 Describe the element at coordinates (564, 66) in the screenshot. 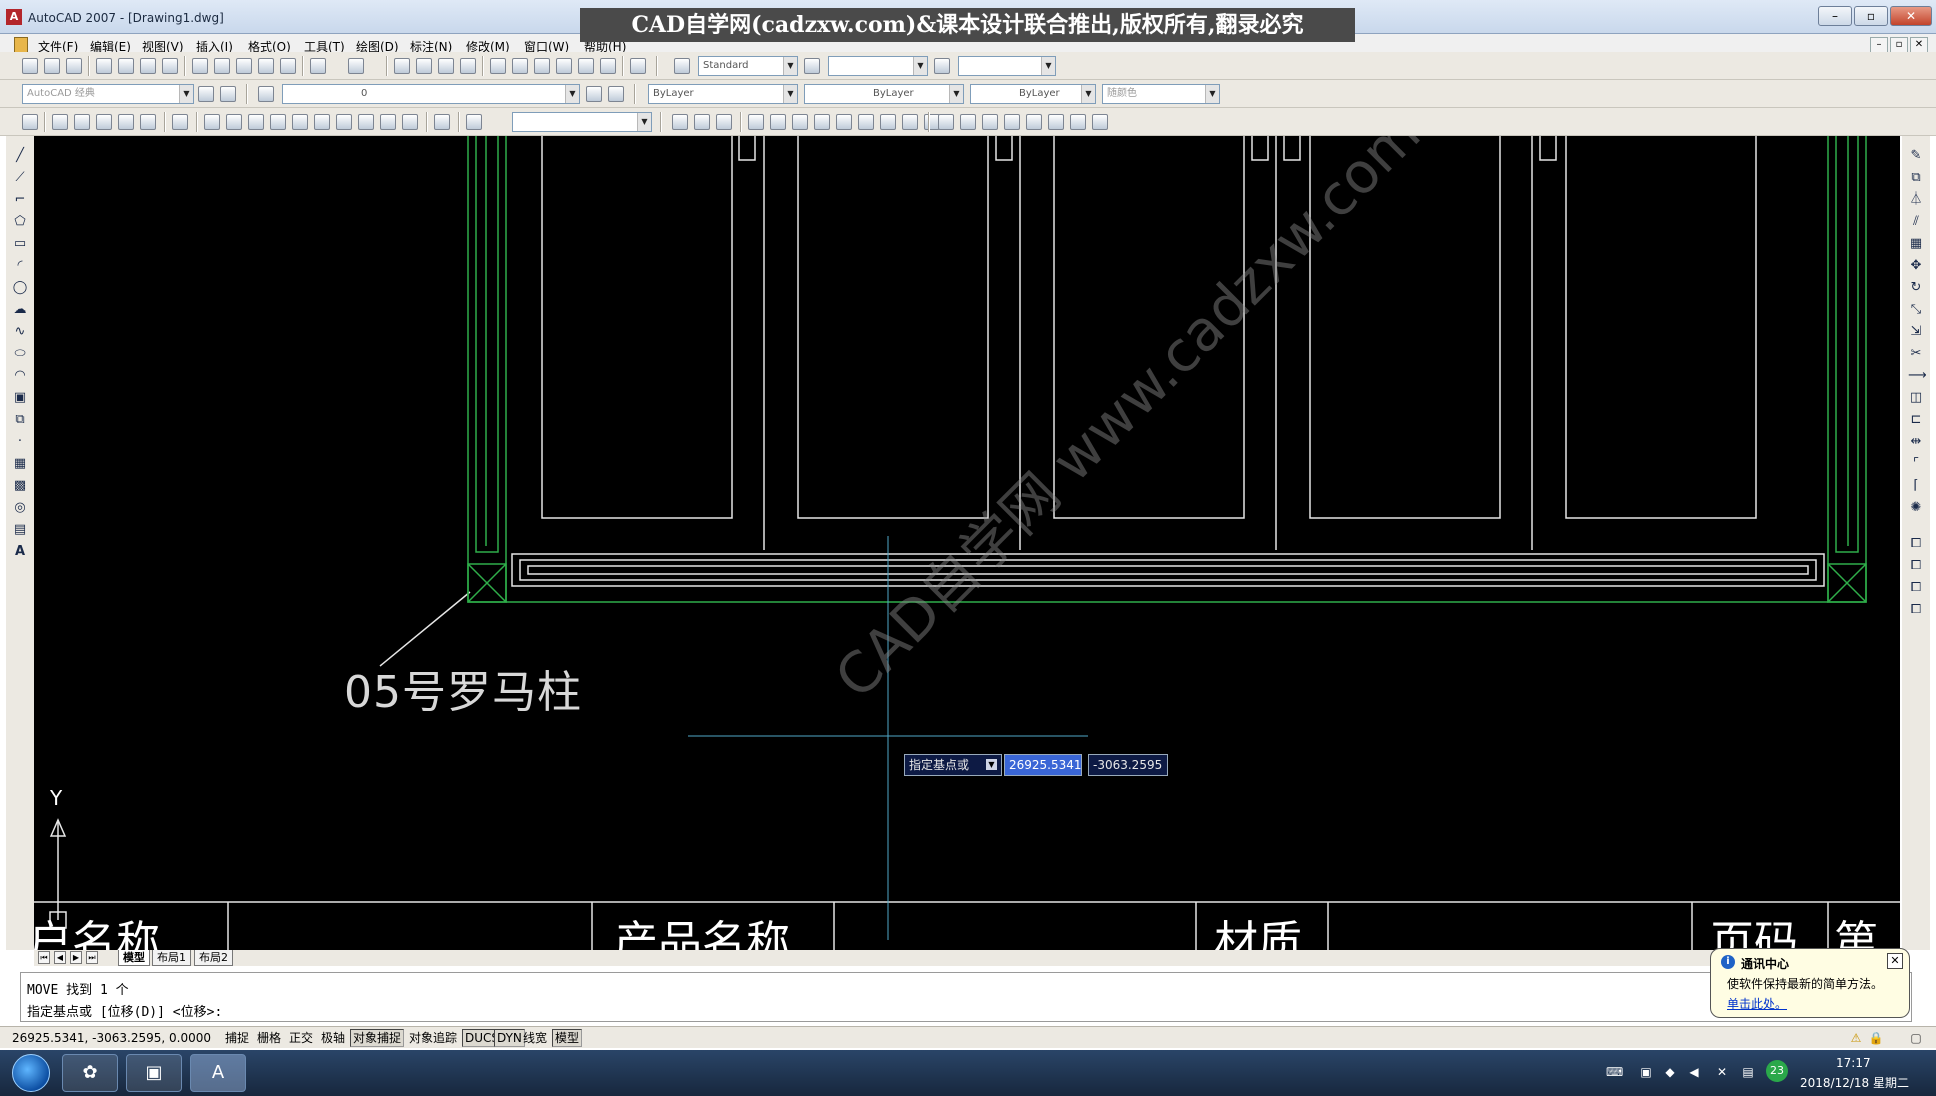

I see `sheet-set-icon` at that location.